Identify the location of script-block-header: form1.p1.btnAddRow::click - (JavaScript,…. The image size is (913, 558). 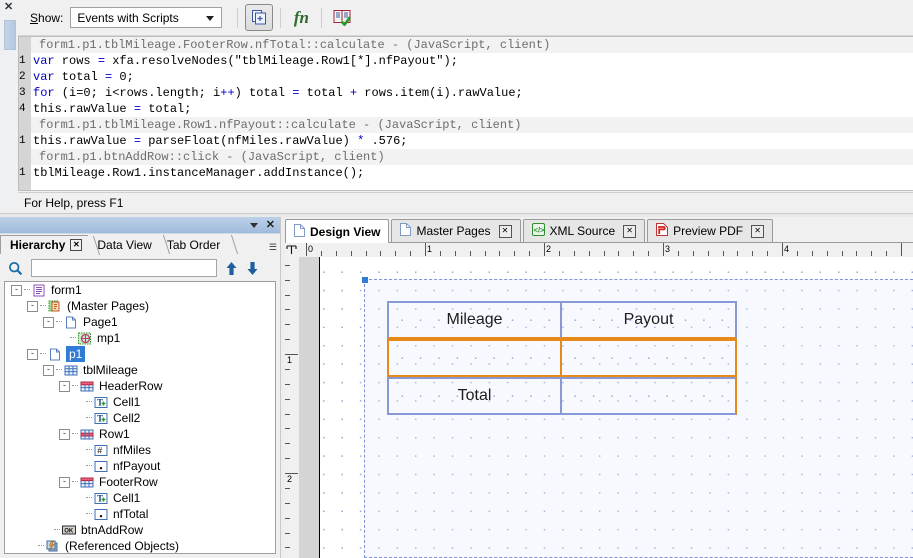
(466, 157).